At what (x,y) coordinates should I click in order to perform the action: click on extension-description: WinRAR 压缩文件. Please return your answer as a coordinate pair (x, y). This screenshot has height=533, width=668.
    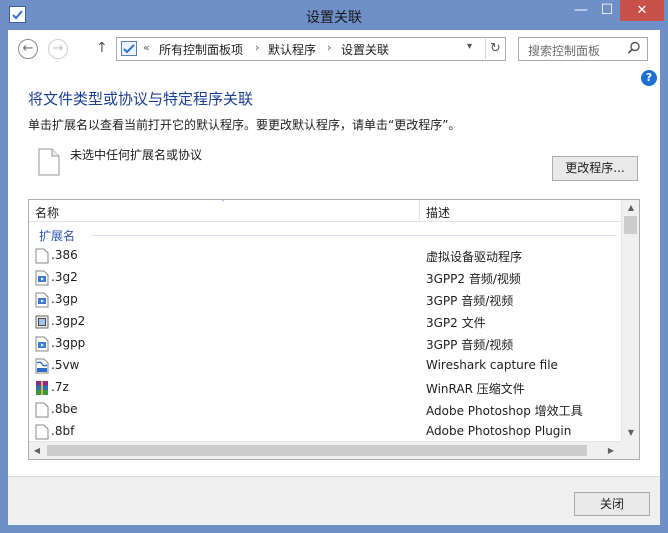
    Looking at the image, I should click on (475, 389).